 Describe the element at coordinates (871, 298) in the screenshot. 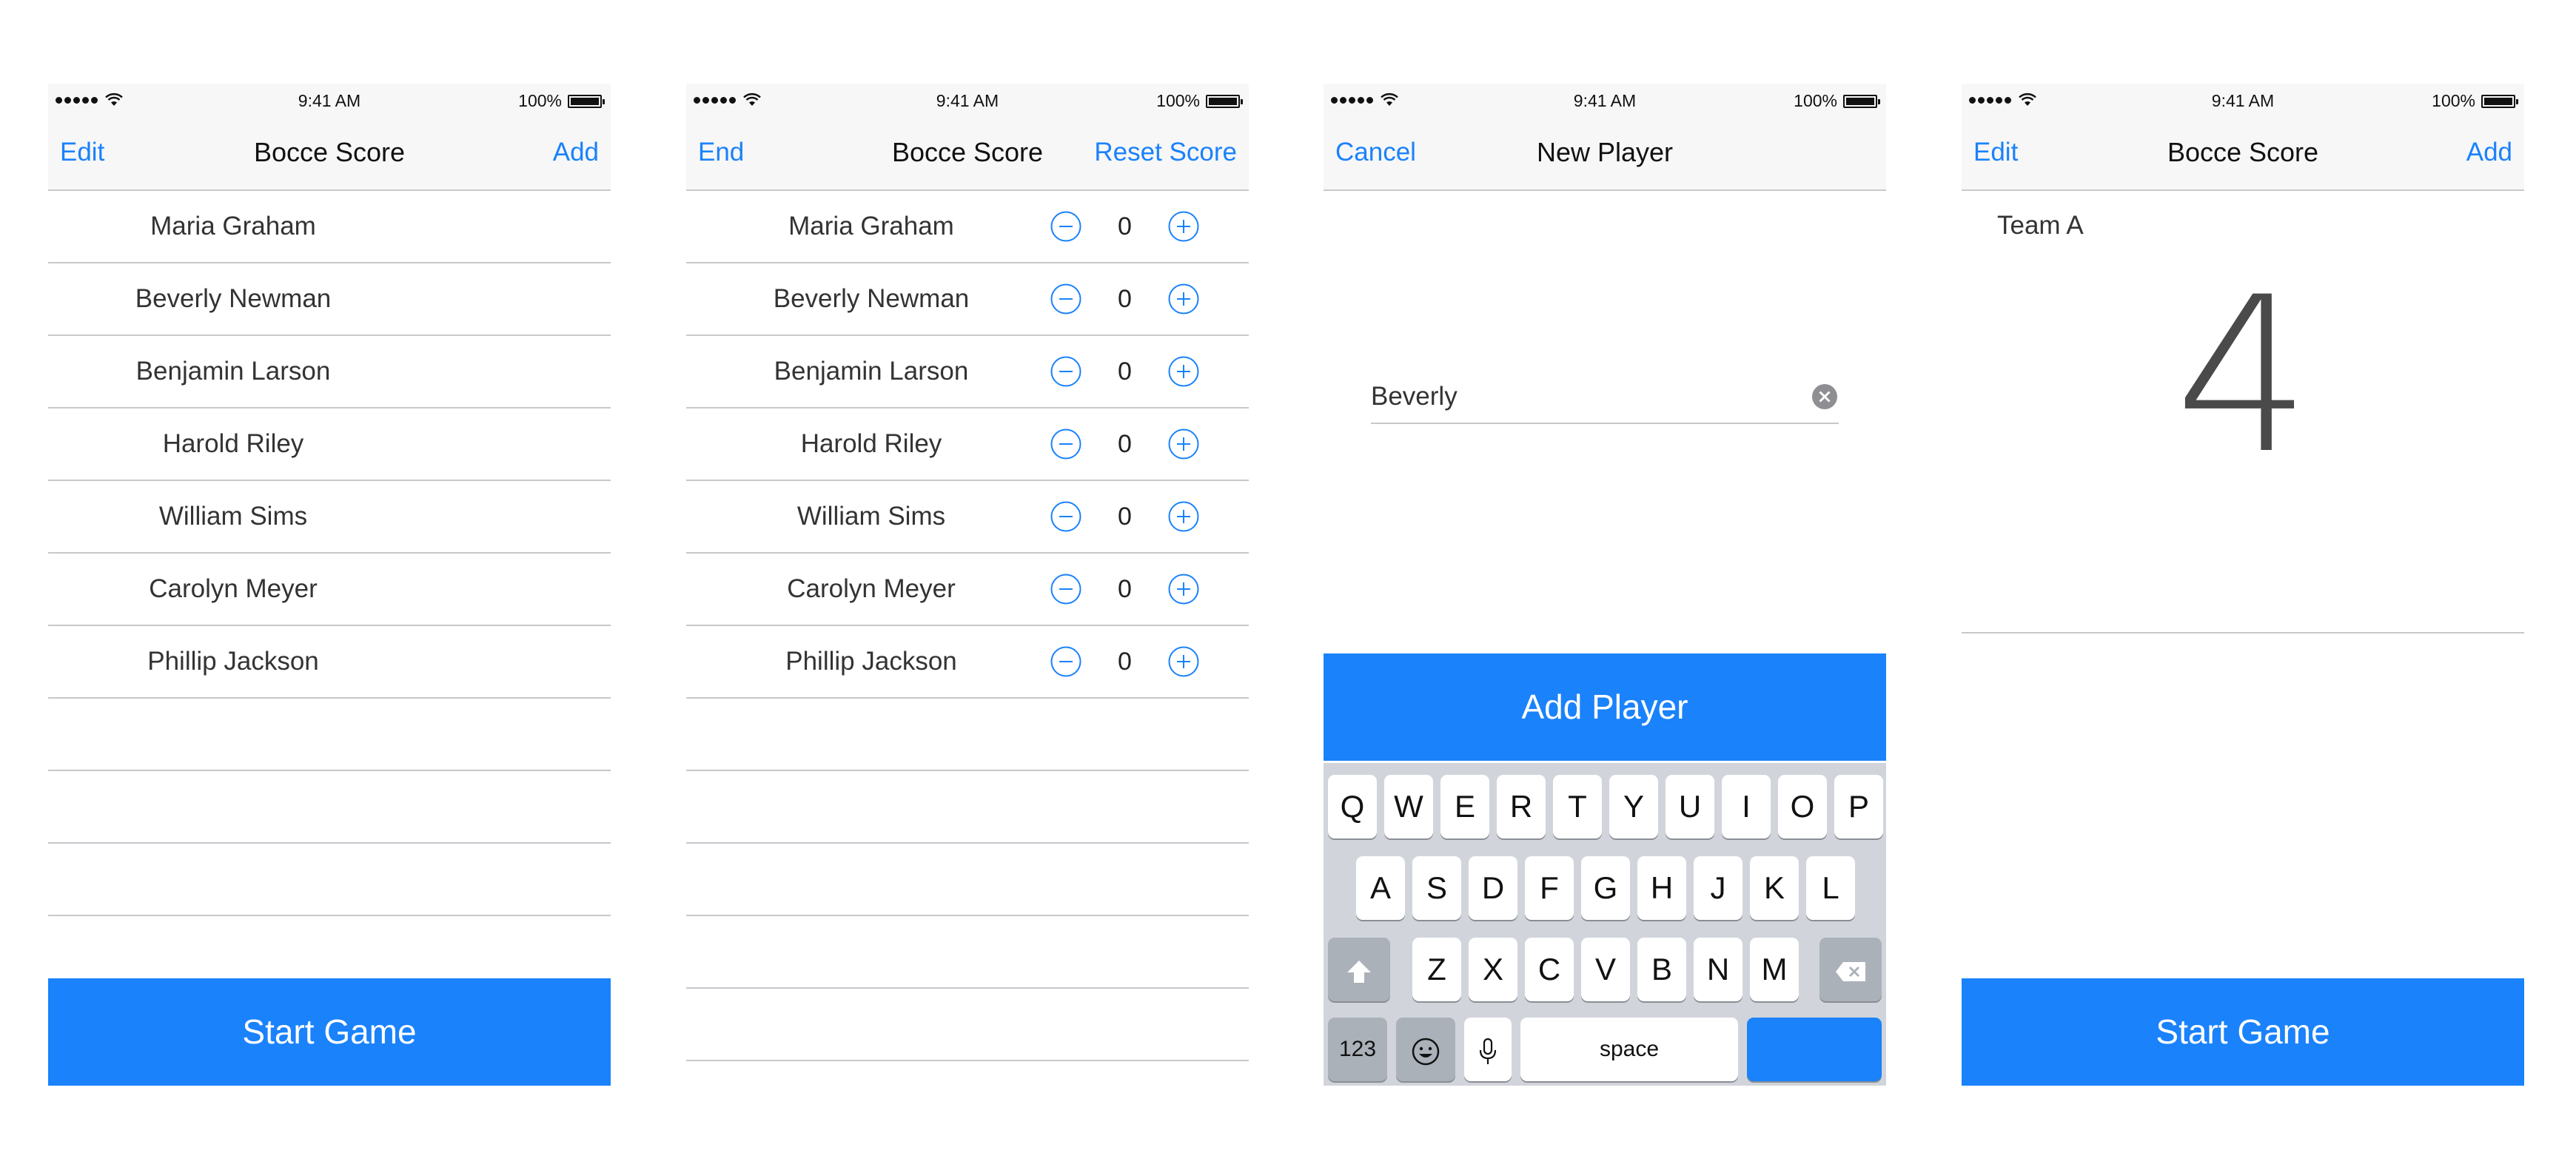

I see `player-name: Beverly Newman` at that location.